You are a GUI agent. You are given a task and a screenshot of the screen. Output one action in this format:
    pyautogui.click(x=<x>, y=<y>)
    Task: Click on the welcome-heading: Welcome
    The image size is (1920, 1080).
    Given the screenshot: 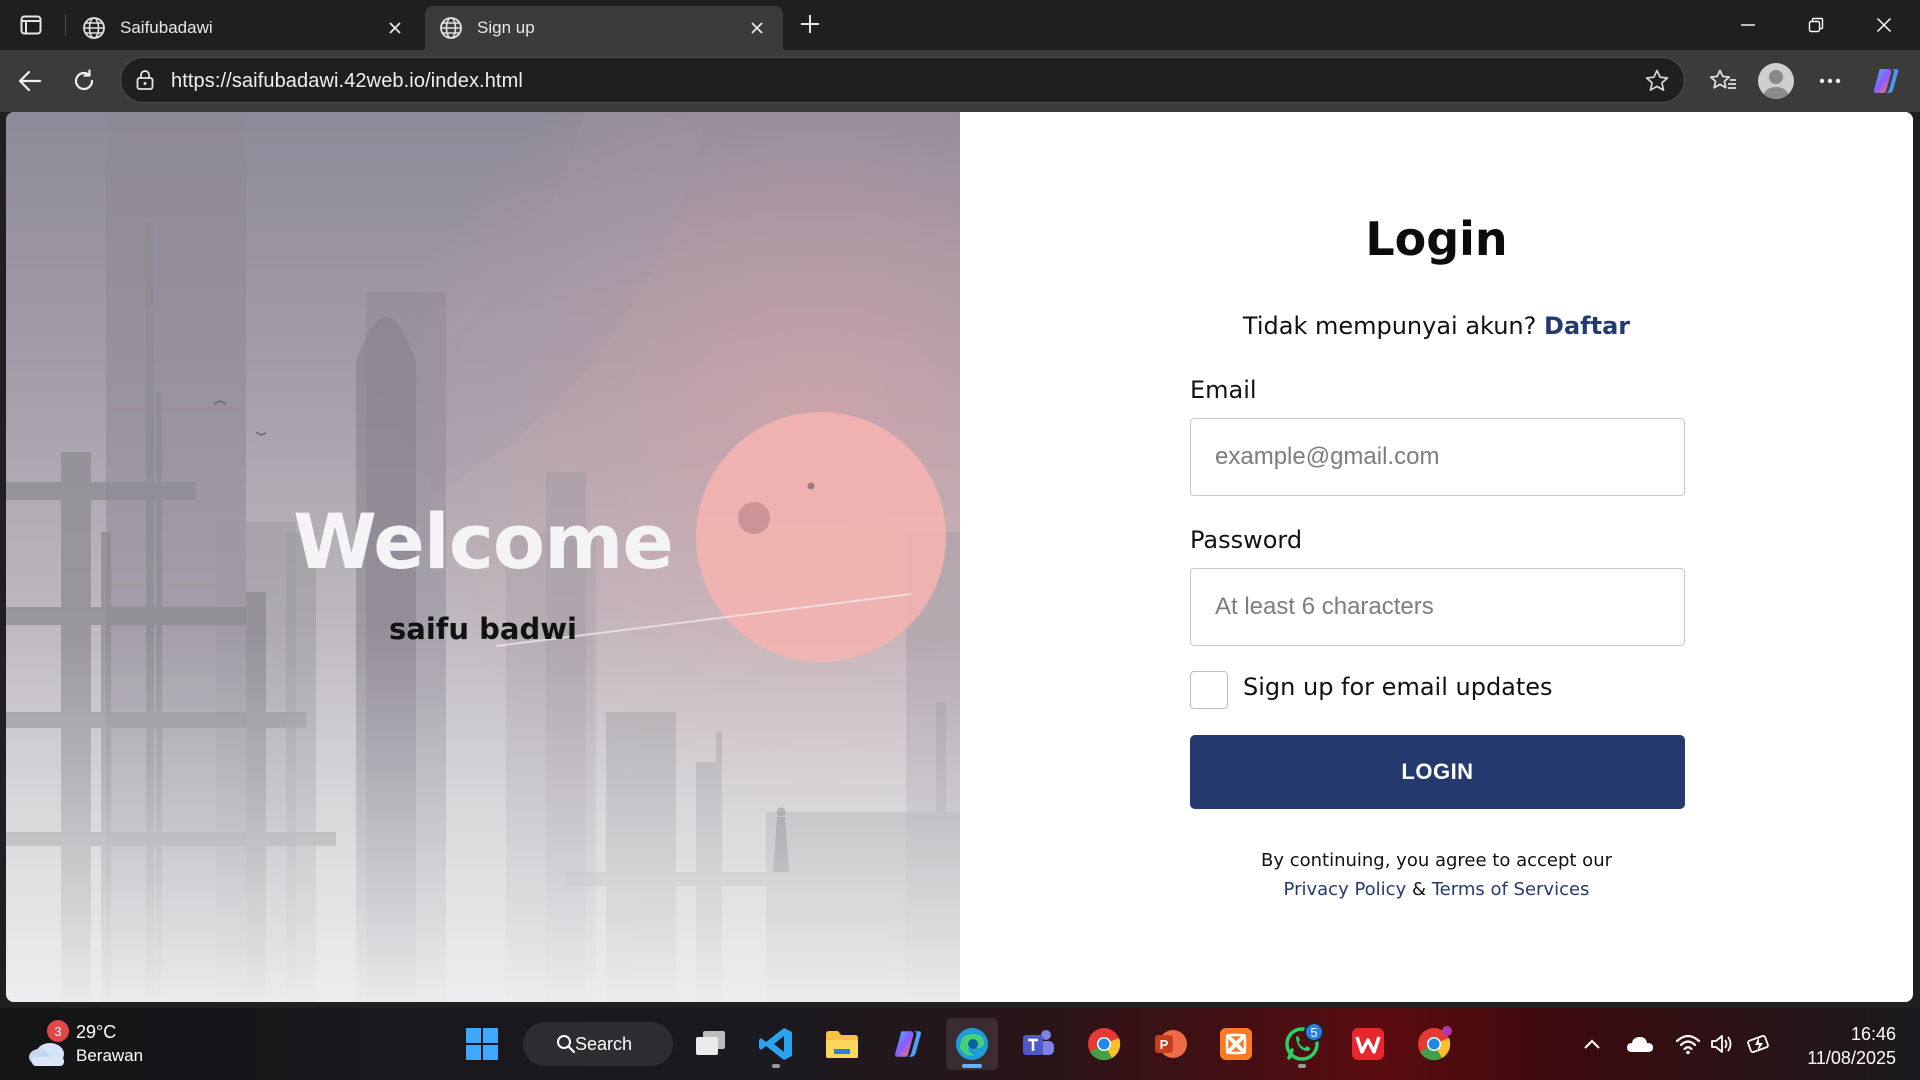 What is the action you would take?
    pyautogui.click(x=483, y=541)
    